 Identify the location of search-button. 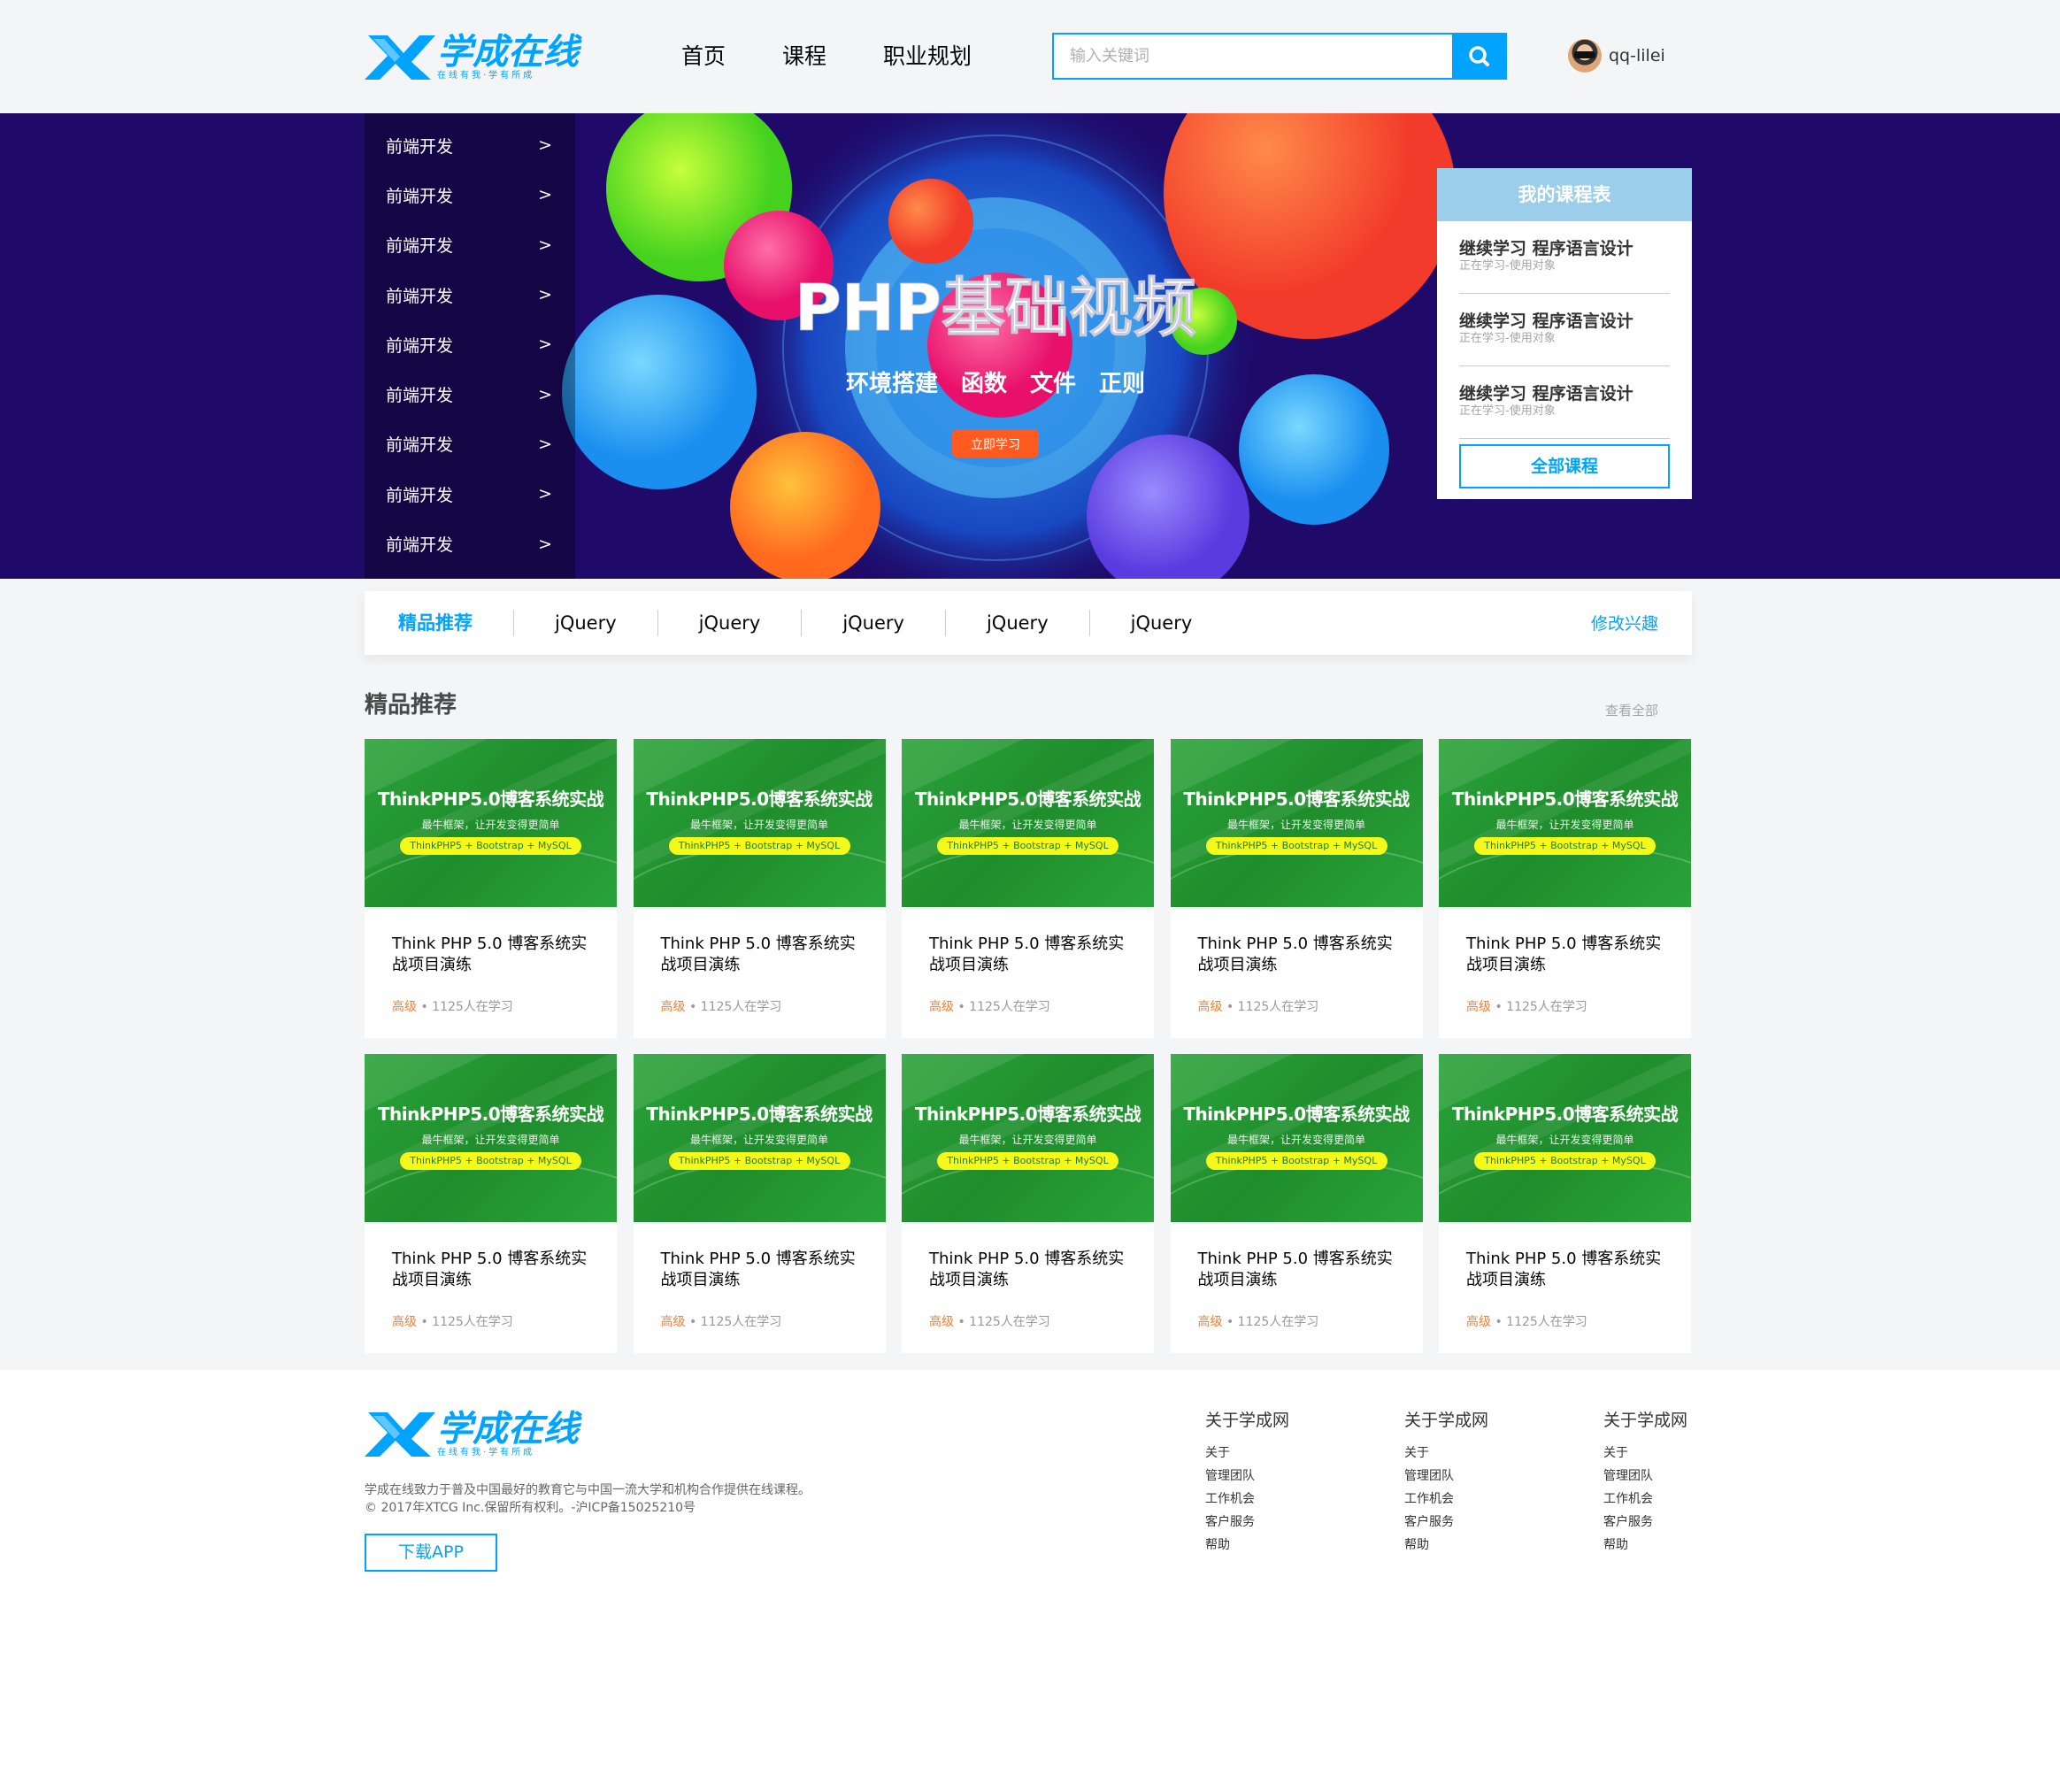
(1479, 56).